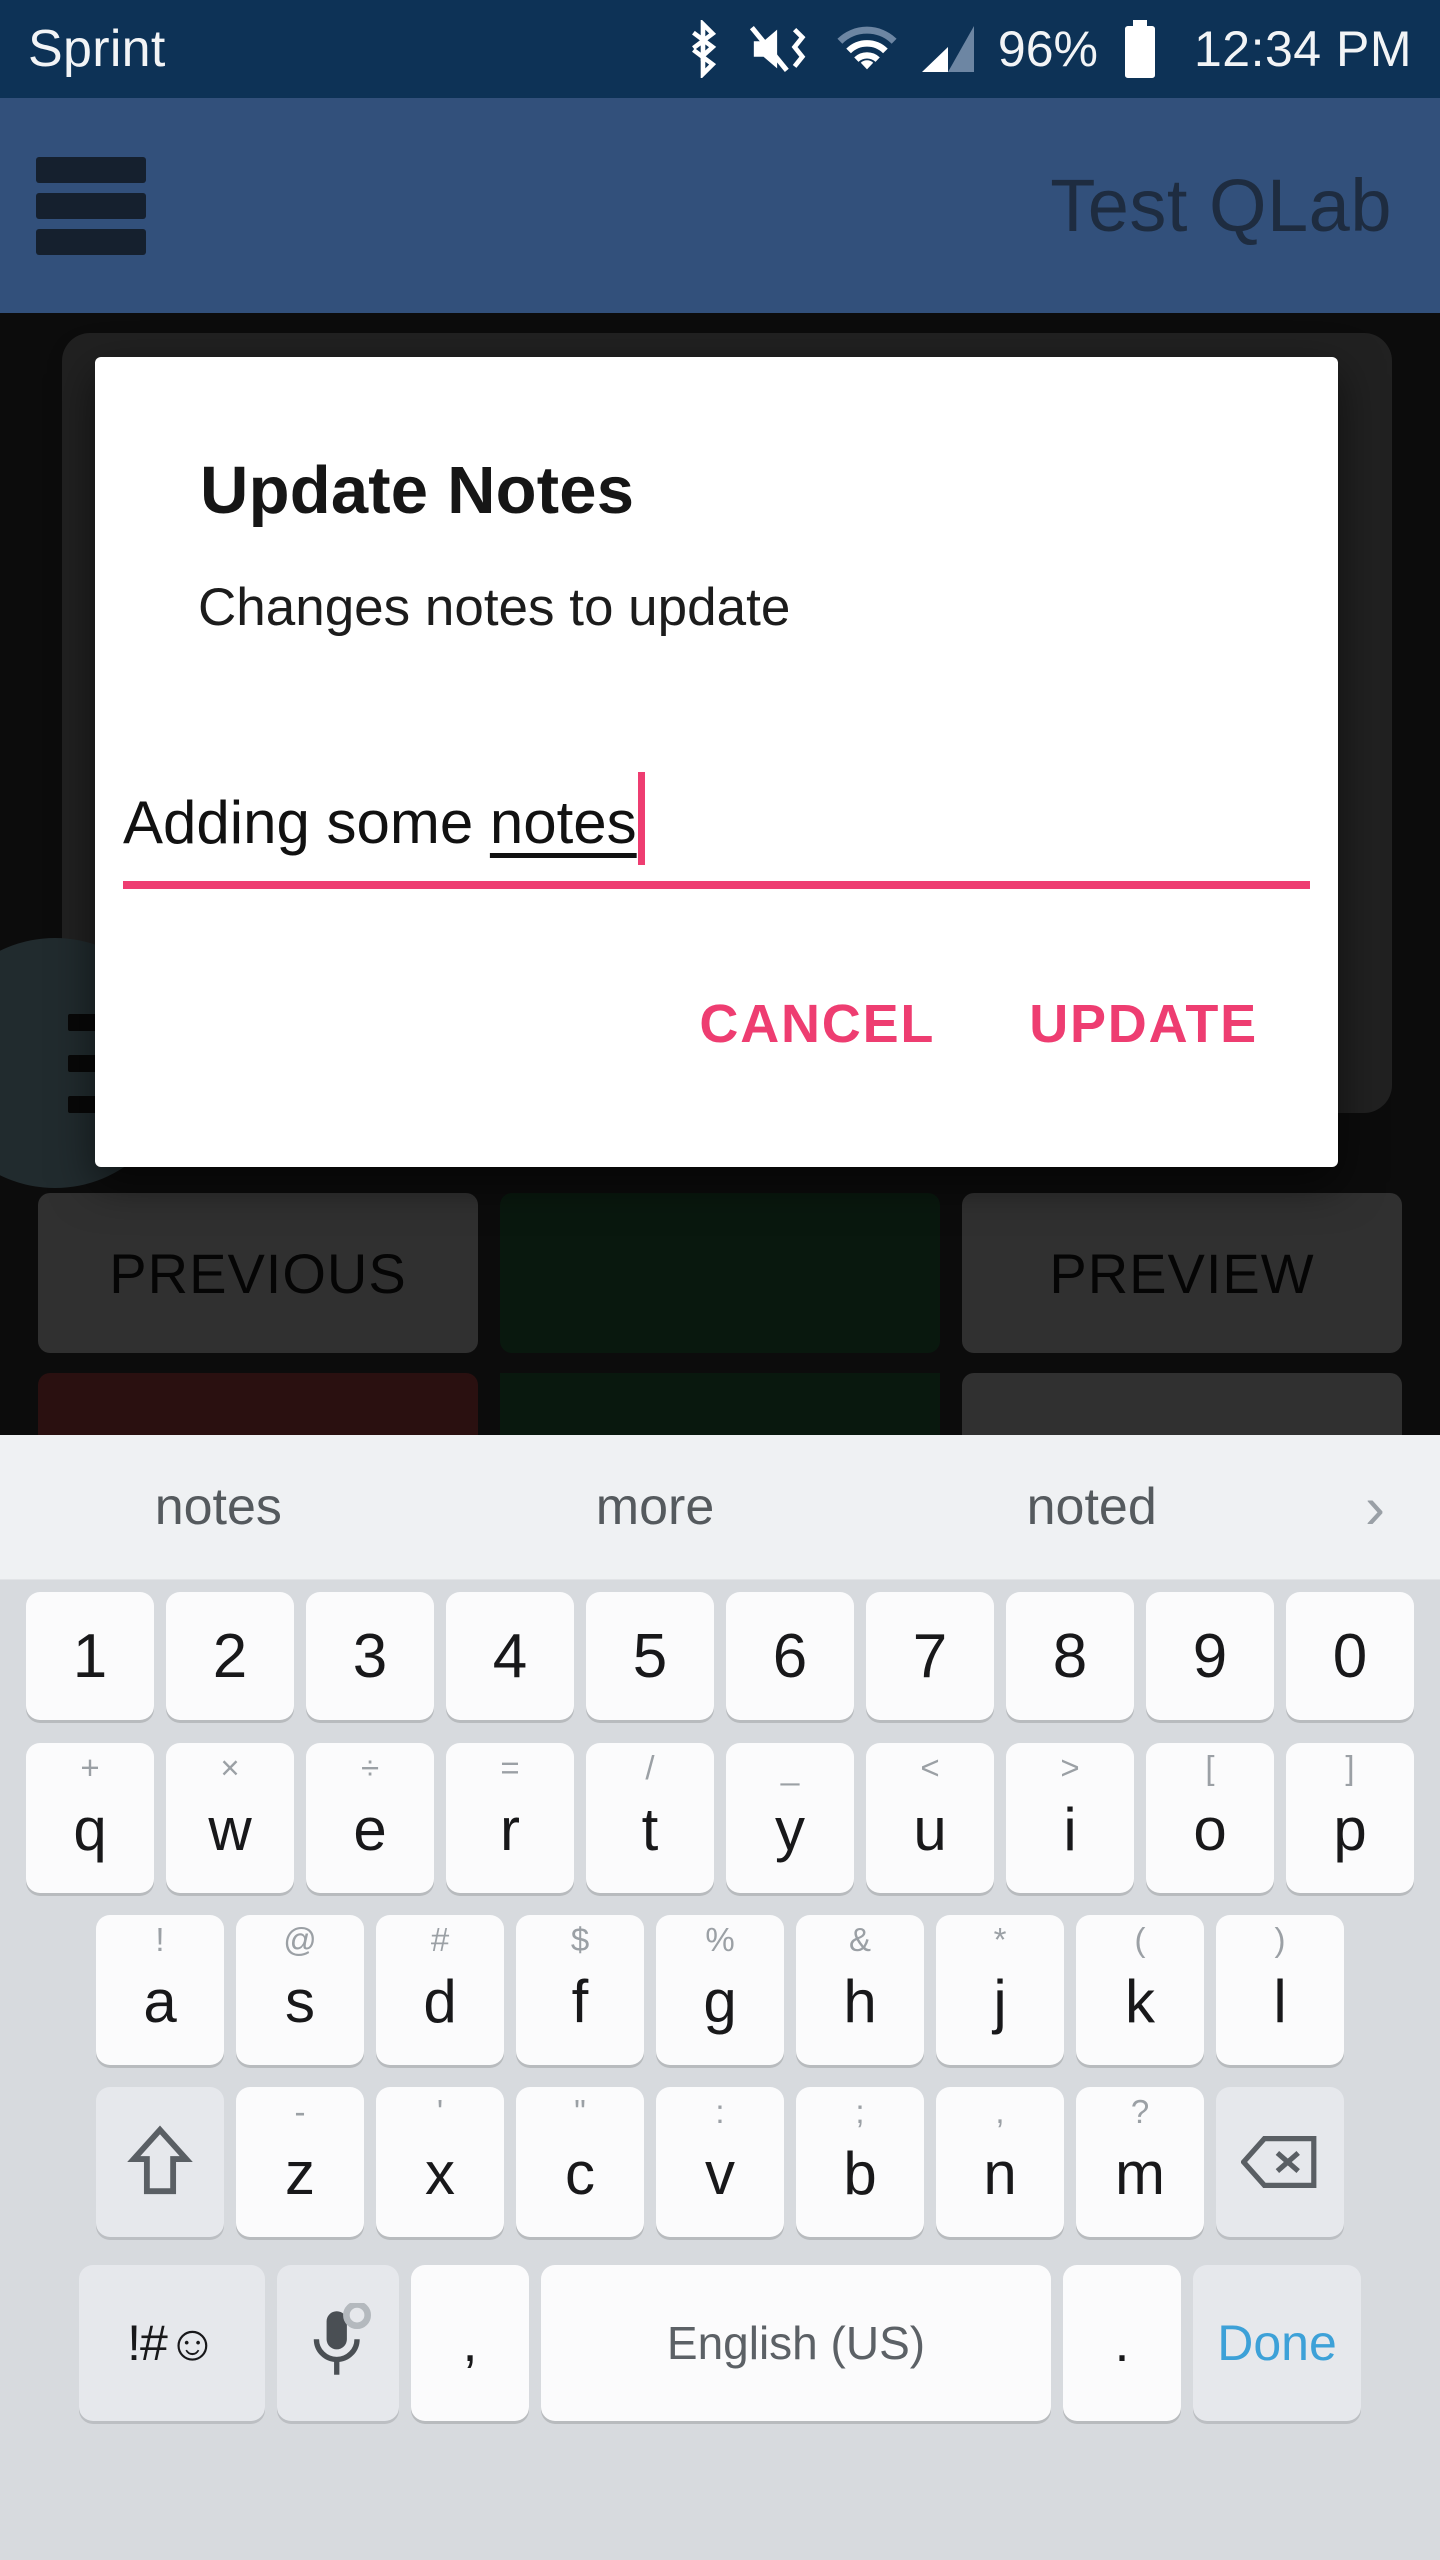  I want to click on key-label: p, so click(1350, 1829).